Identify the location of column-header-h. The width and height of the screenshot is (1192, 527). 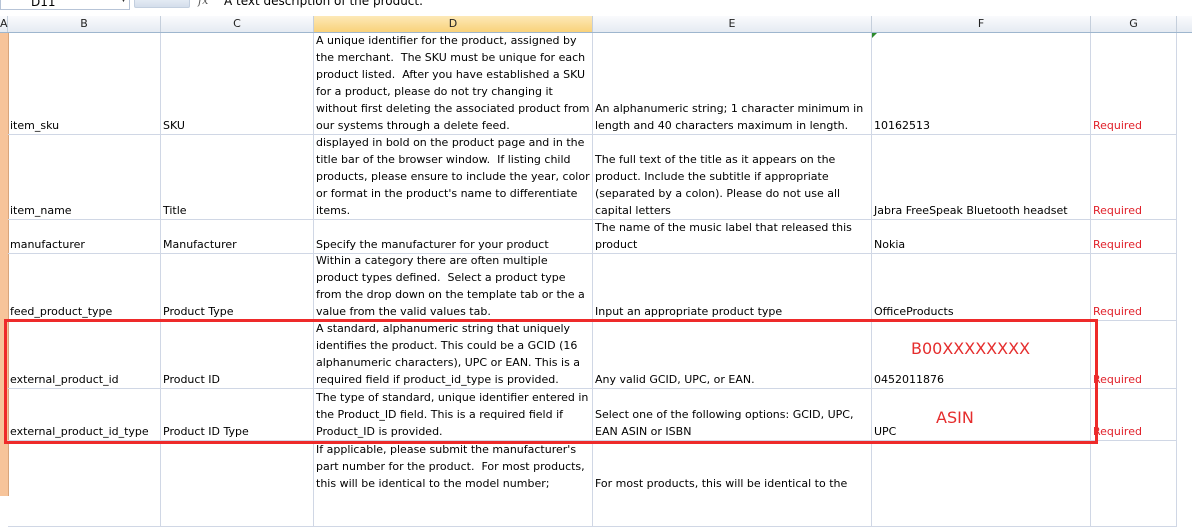
(1184, 24).